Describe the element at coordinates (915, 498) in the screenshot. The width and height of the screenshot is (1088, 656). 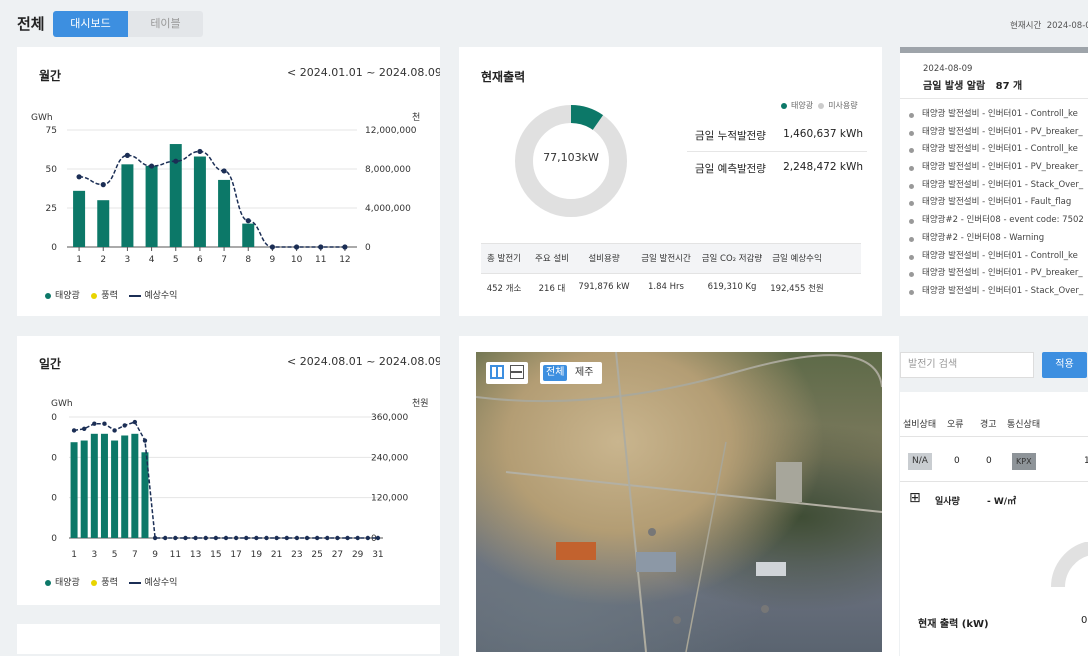
I see `grid-icon: ⊞` at that location.